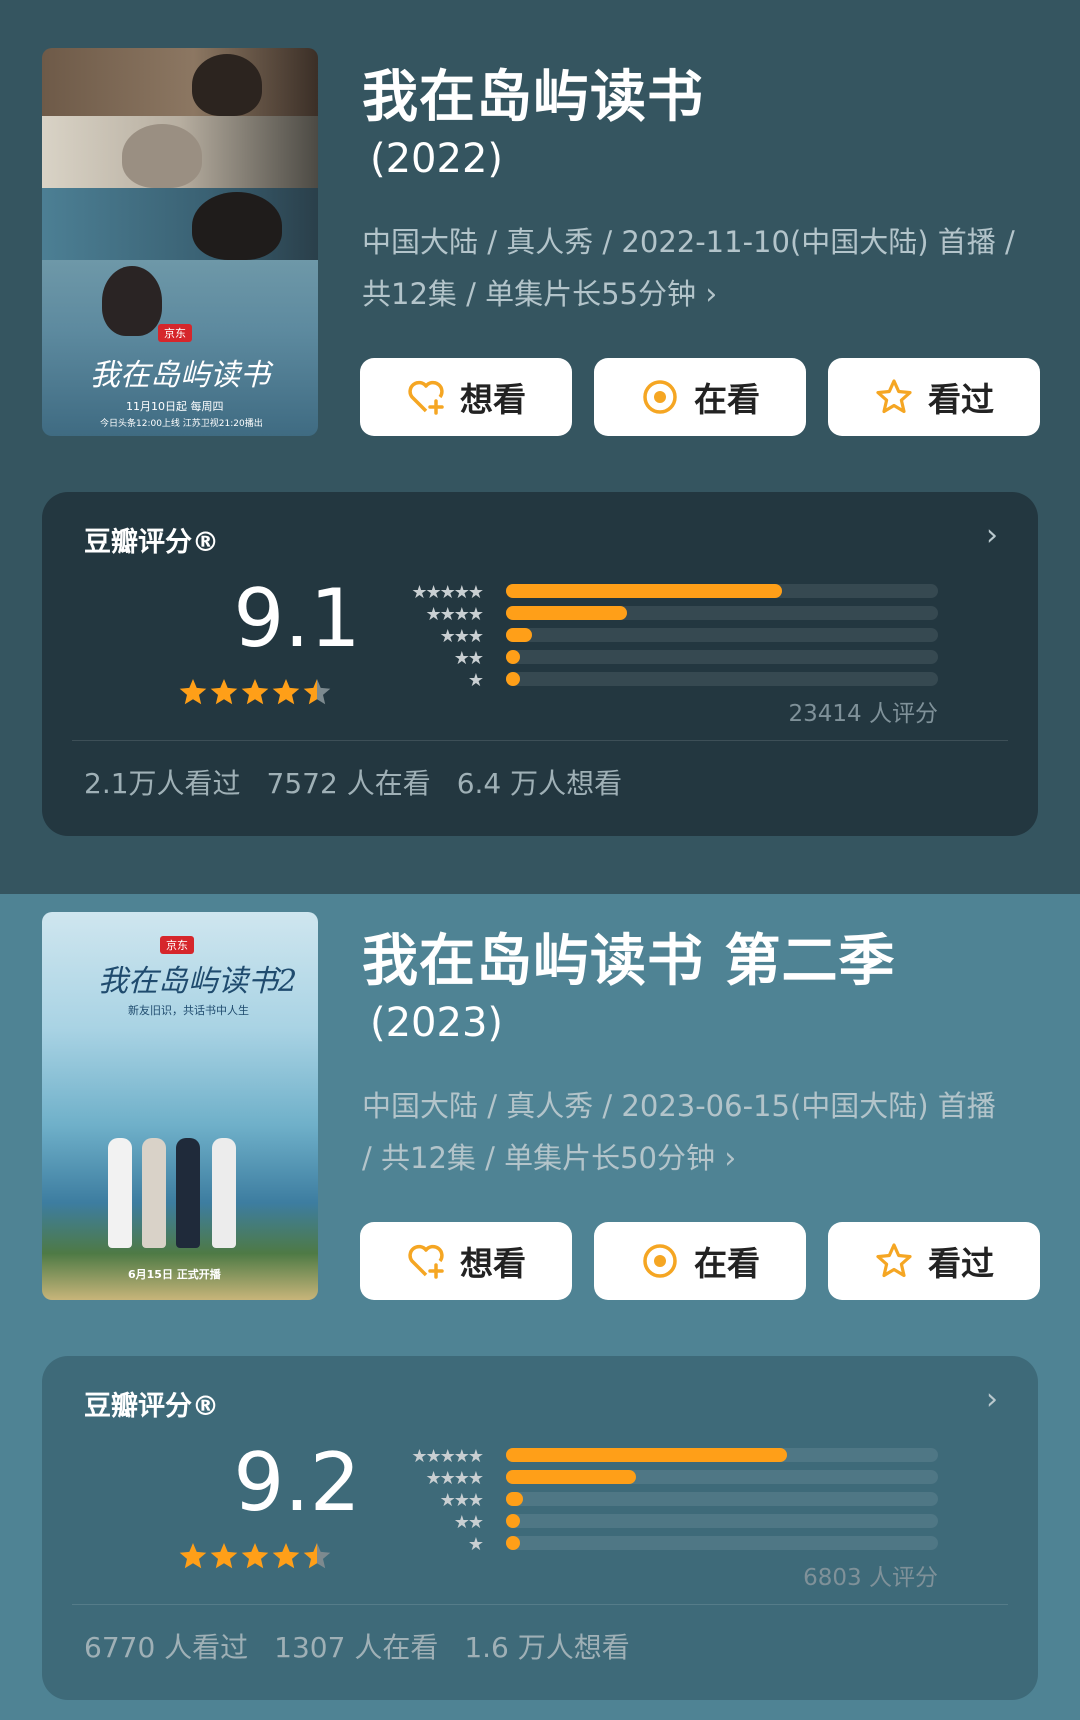 The width and height of the screenshot is (1080, 1720). I want to click on rating-count: 23414 人评分, so click(863, 714).